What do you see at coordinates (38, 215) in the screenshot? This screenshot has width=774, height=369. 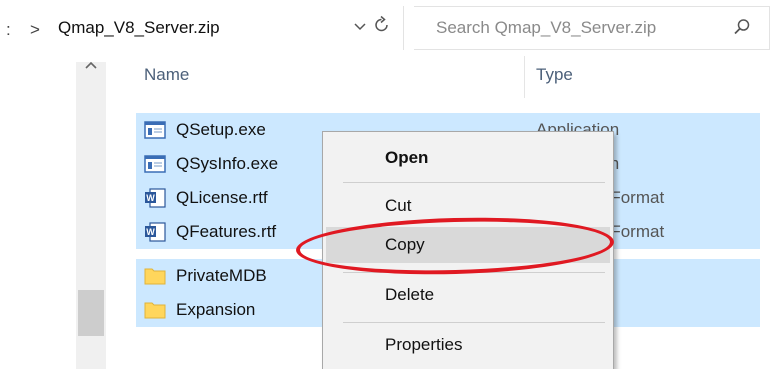 I see `navigation-pane` at bounding box center [38, 215].